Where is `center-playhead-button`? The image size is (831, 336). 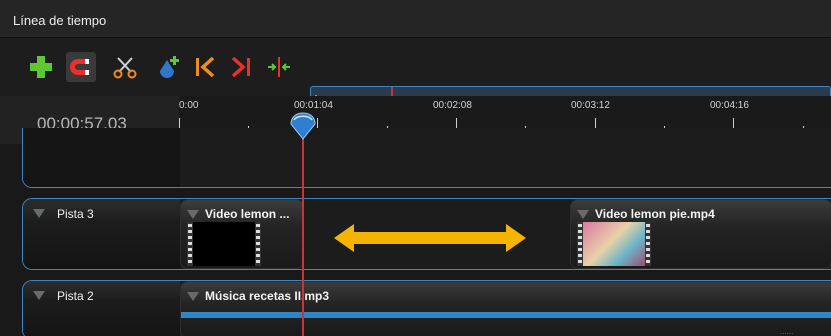
center-playhead-button is located at coordinates (279, 67).